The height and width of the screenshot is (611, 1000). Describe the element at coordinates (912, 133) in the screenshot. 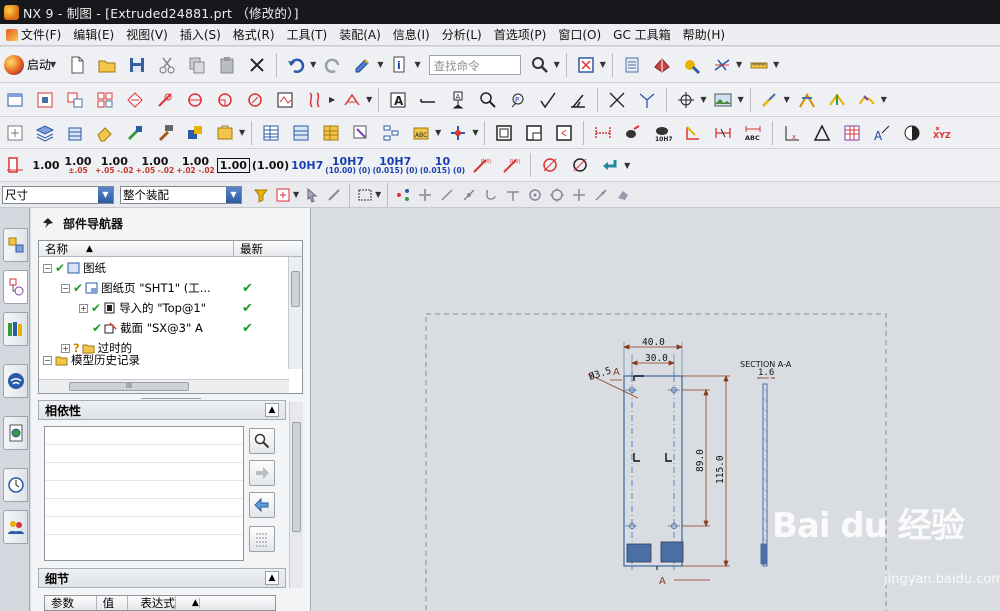

I see `target-symbol-button` at that location.